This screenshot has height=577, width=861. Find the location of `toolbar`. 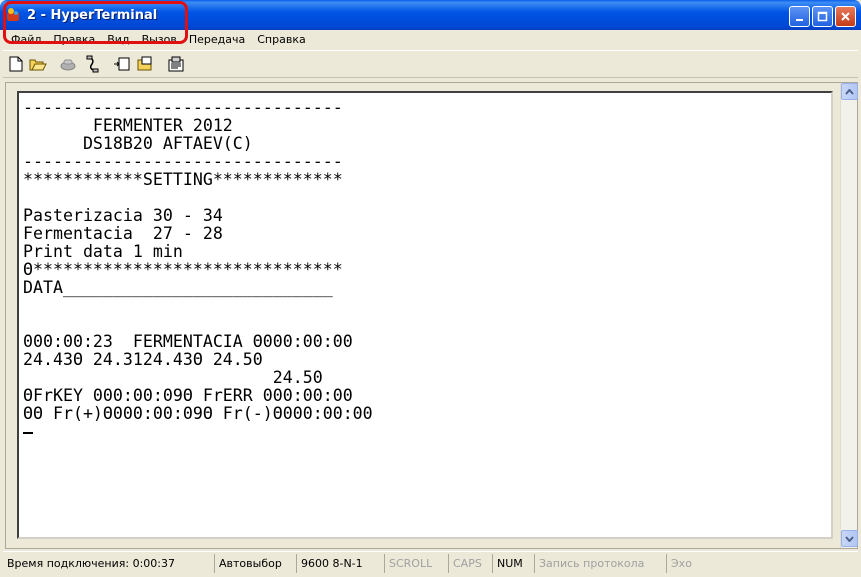

toolbar is located at coordinates (430, 64).